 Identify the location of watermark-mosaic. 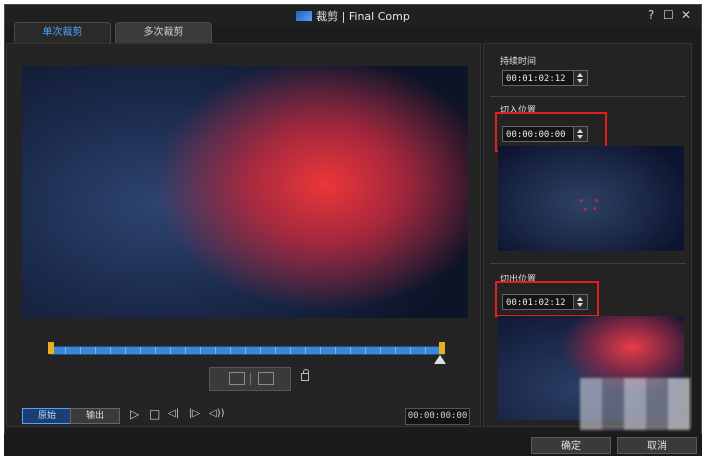
(635, 404).